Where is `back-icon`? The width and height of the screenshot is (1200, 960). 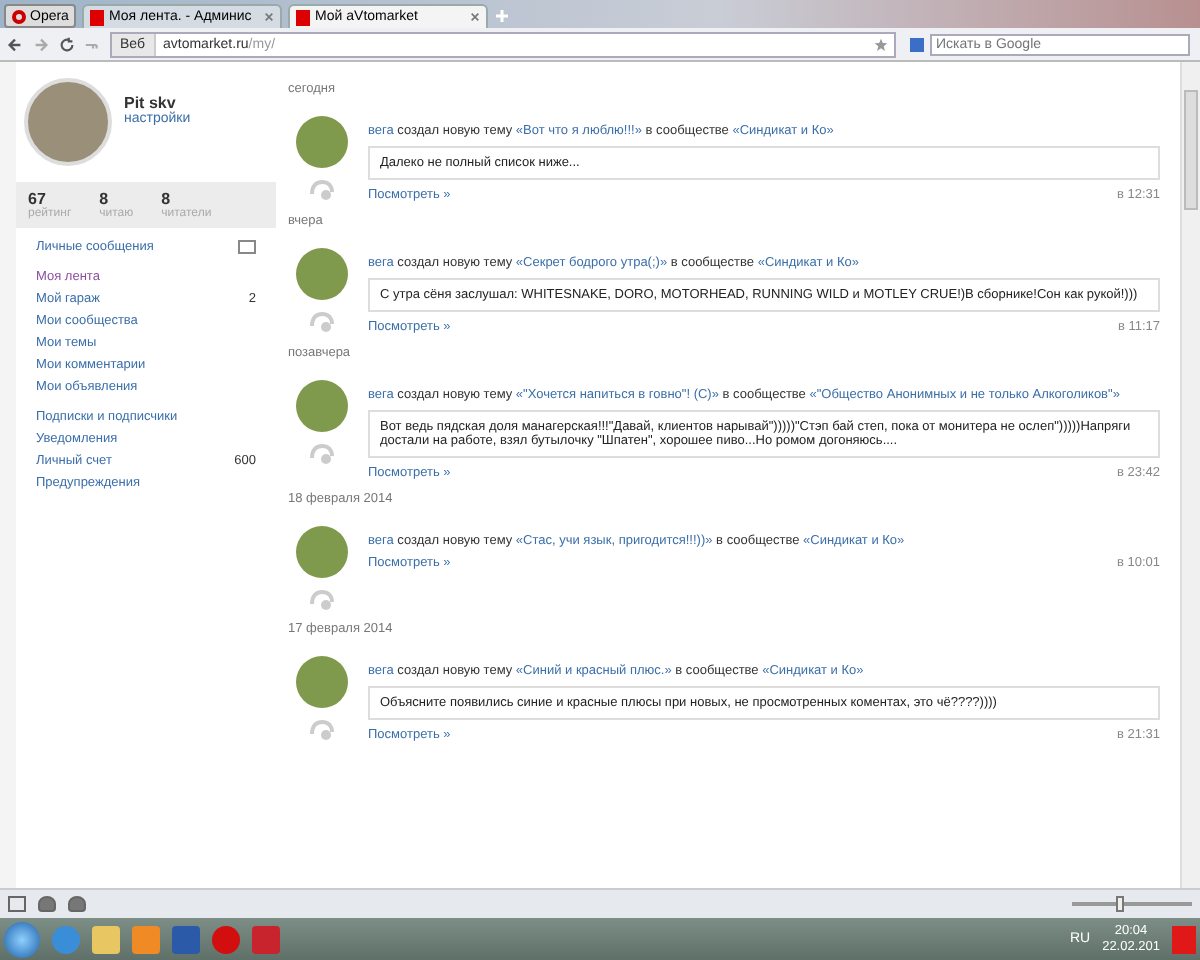
back-icon is located at coordinates (15, 44).